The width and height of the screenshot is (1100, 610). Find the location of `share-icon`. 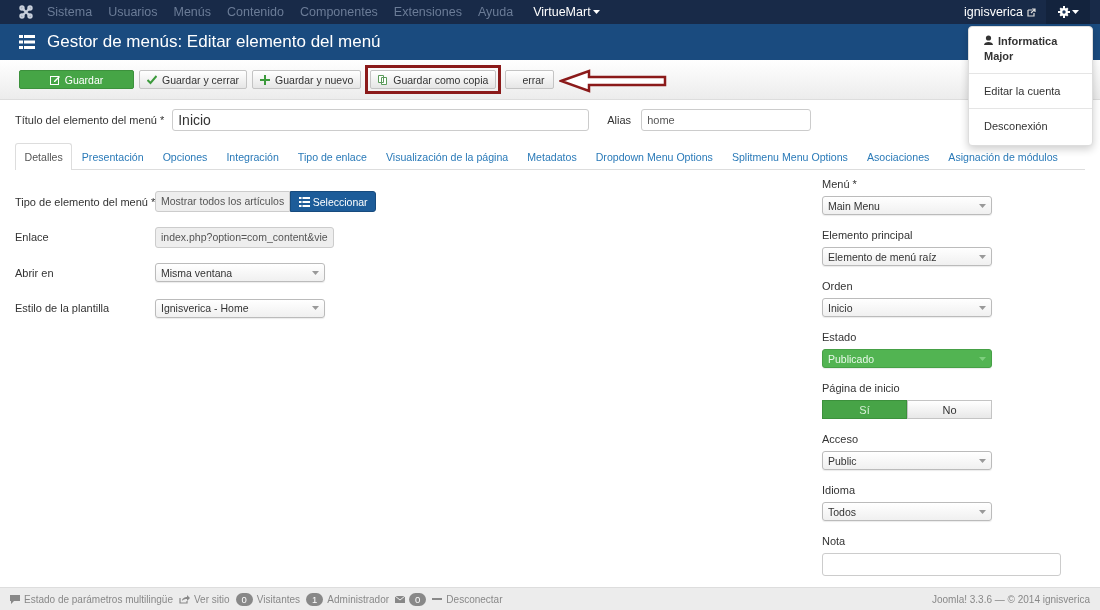

share-icon is located at coordinates (184, 599).